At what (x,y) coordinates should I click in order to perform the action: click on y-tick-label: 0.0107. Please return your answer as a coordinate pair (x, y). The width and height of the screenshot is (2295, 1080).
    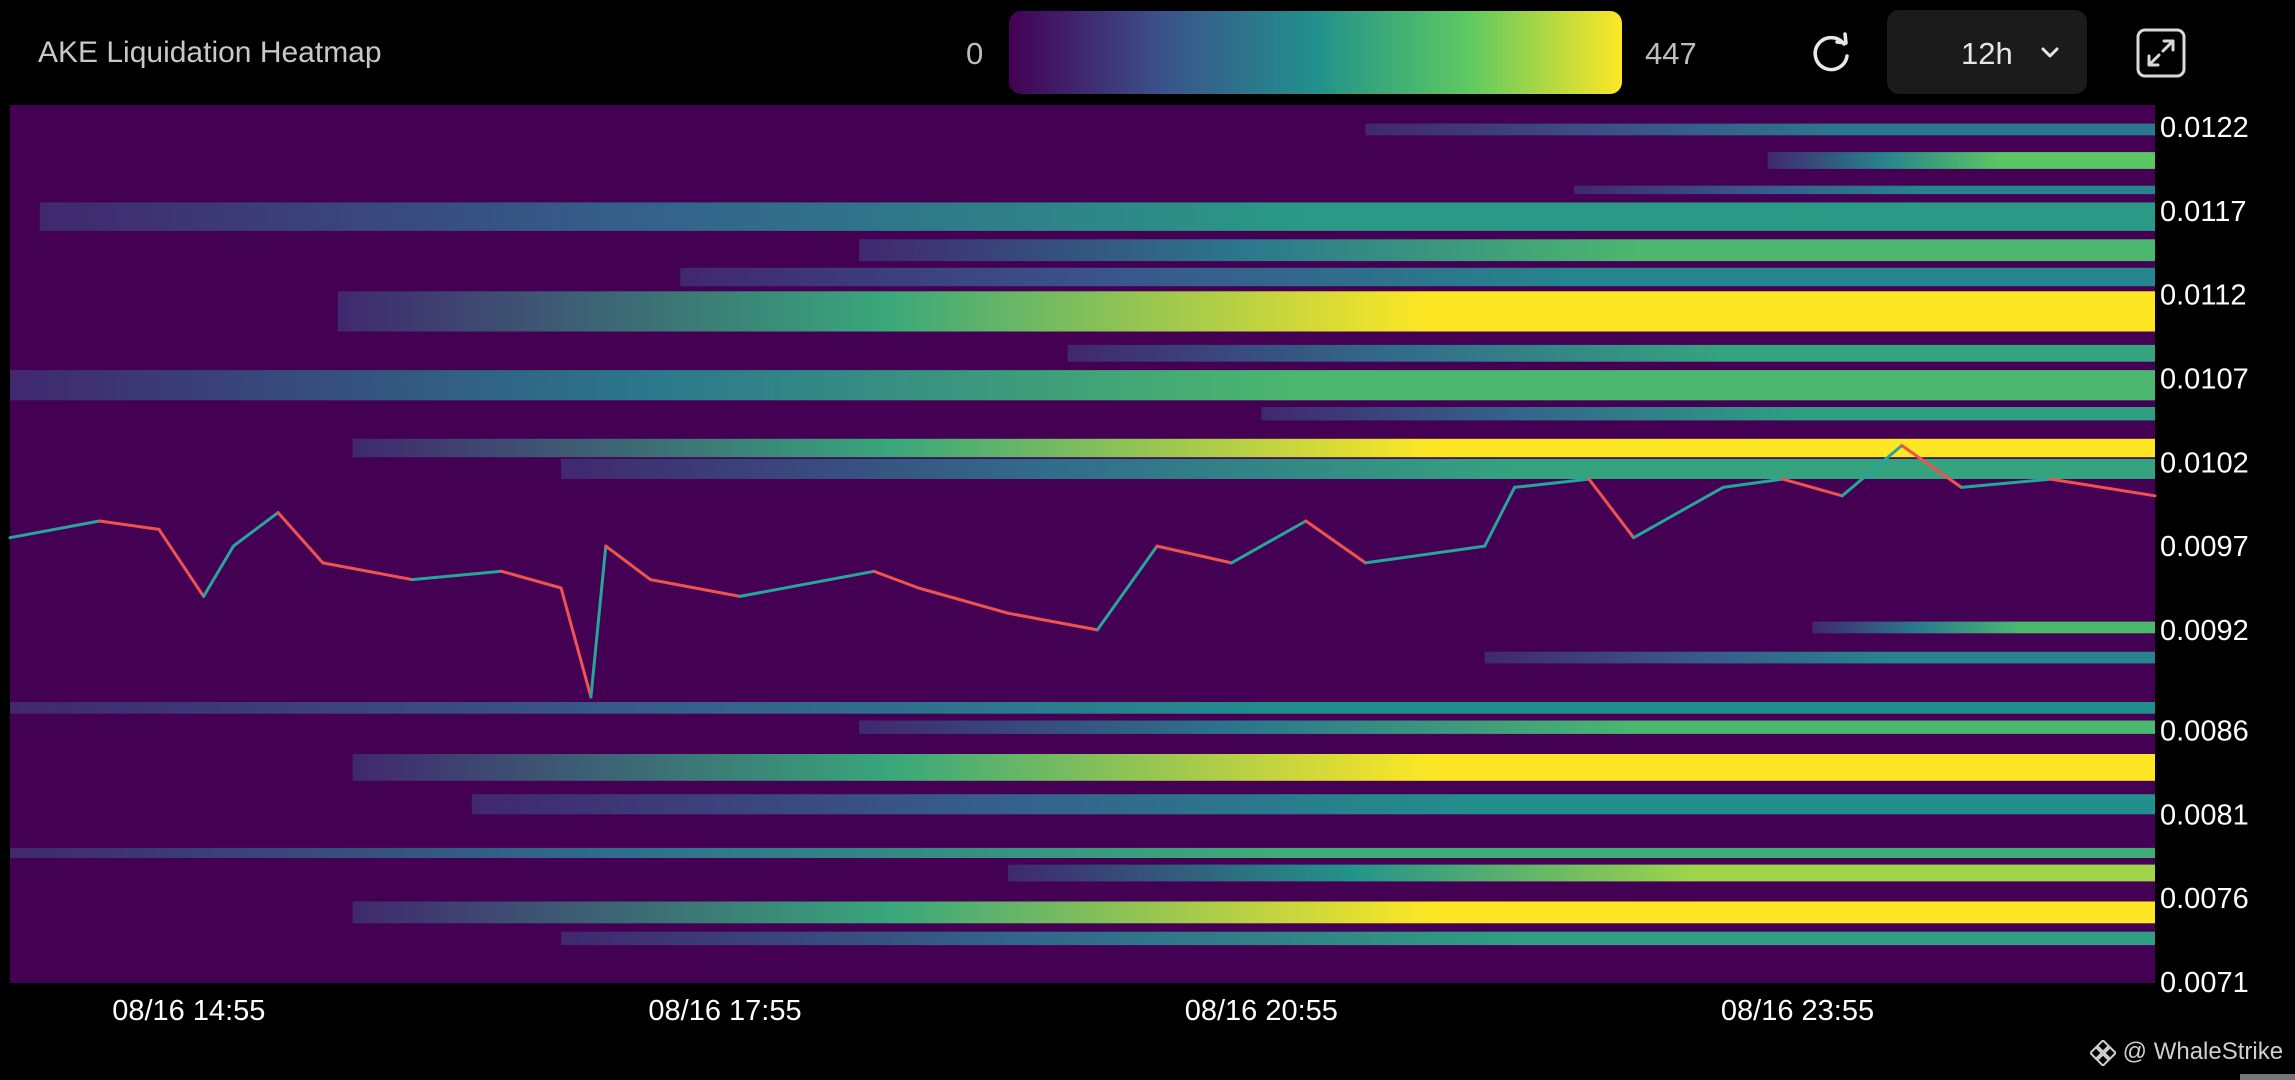
    Looking at the image, I should click on (2204, 380).